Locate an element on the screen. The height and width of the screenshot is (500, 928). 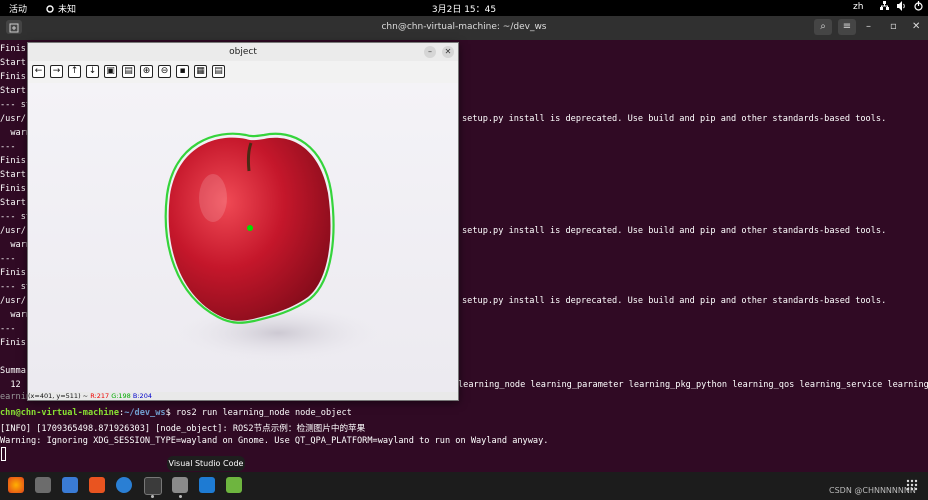
trash-icon is located at coordinates (234, 485).